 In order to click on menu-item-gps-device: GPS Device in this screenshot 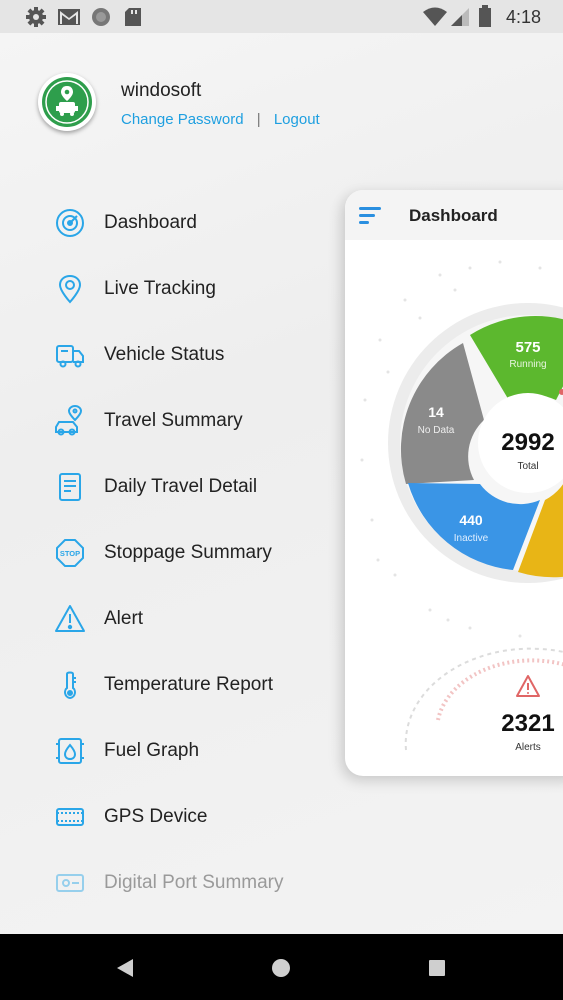, I will do `click(128, 817)`.